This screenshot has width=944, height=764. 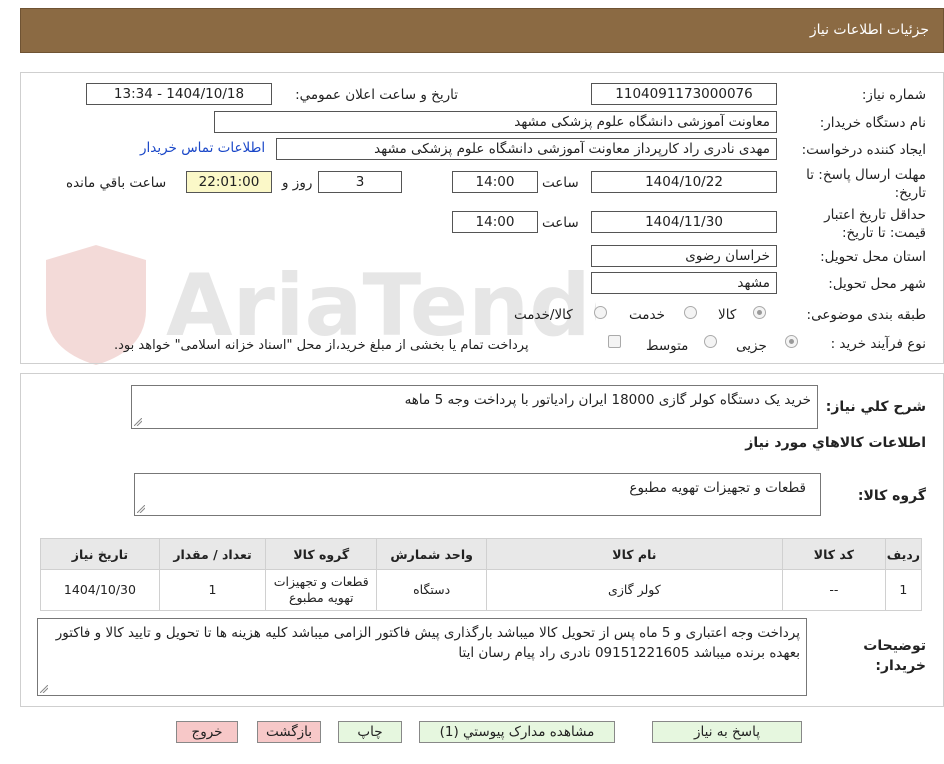 I want to click on process-option-medium: متوسط, so click(x=667, y=346).